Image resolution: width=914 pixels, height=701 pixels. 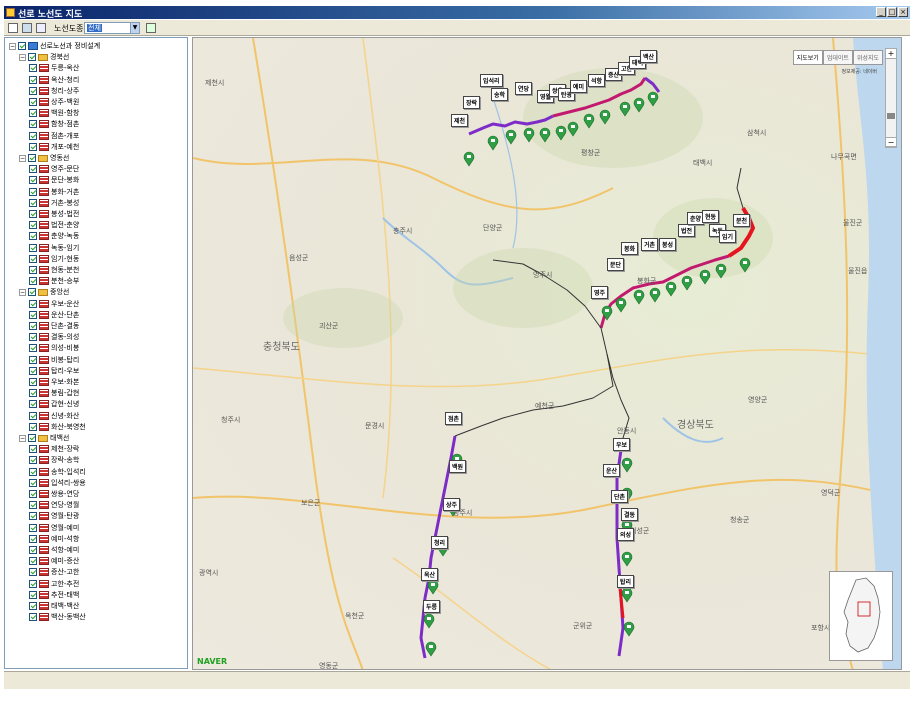 I want to click on tree-item: 의성-비봉, so click(x=54, y=348).